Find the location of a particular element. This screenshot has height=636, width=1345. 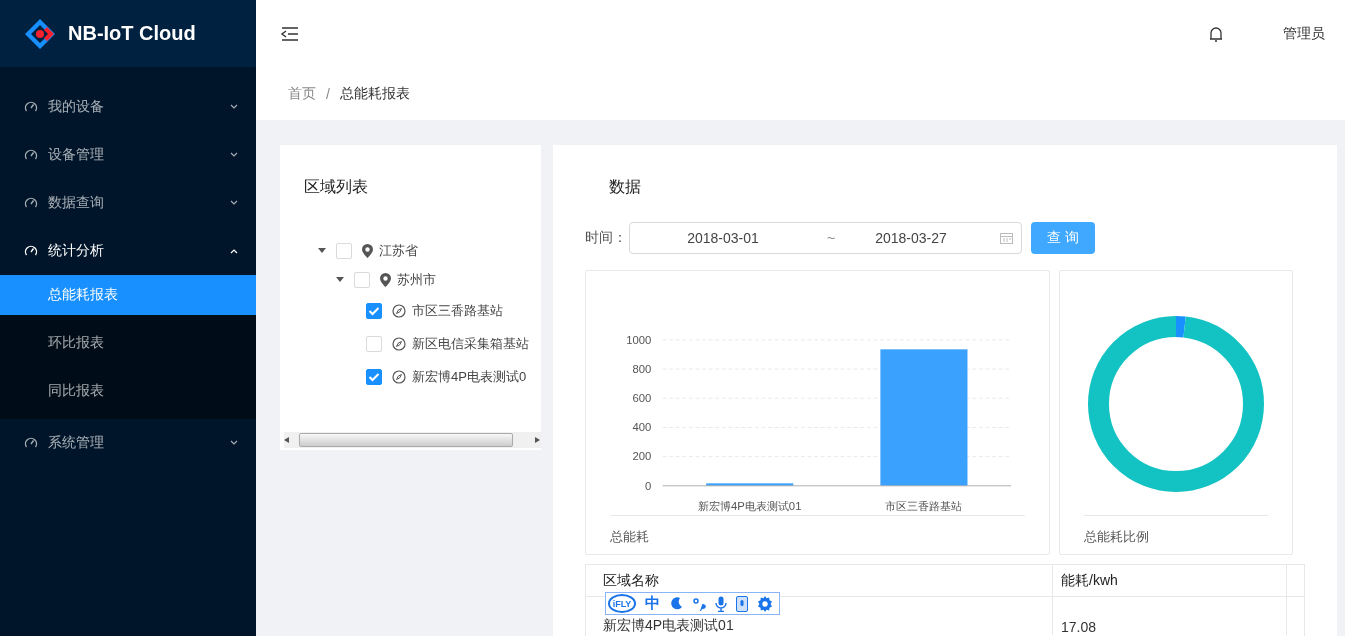

breadcrumb-item: 总能耗报表 is located at coordinates (374, 93).